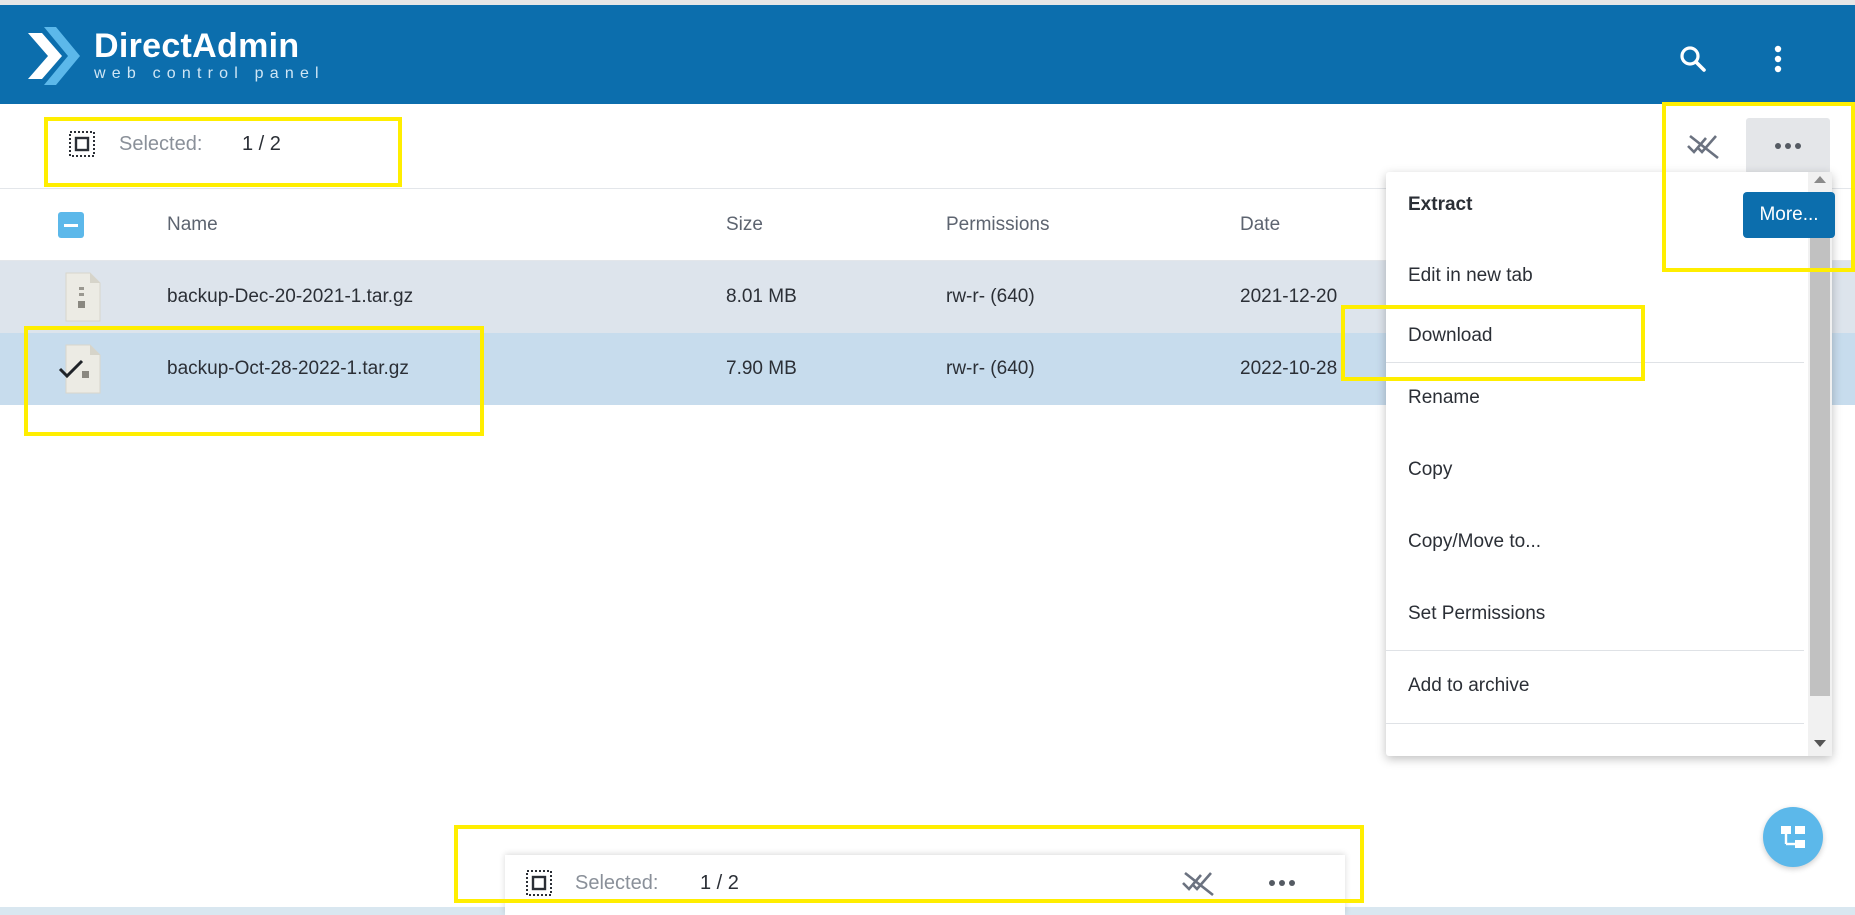 The height and width of the screenshot is (915, 1855). I want to click on menu-item-download: Download, so click(1595, 336).